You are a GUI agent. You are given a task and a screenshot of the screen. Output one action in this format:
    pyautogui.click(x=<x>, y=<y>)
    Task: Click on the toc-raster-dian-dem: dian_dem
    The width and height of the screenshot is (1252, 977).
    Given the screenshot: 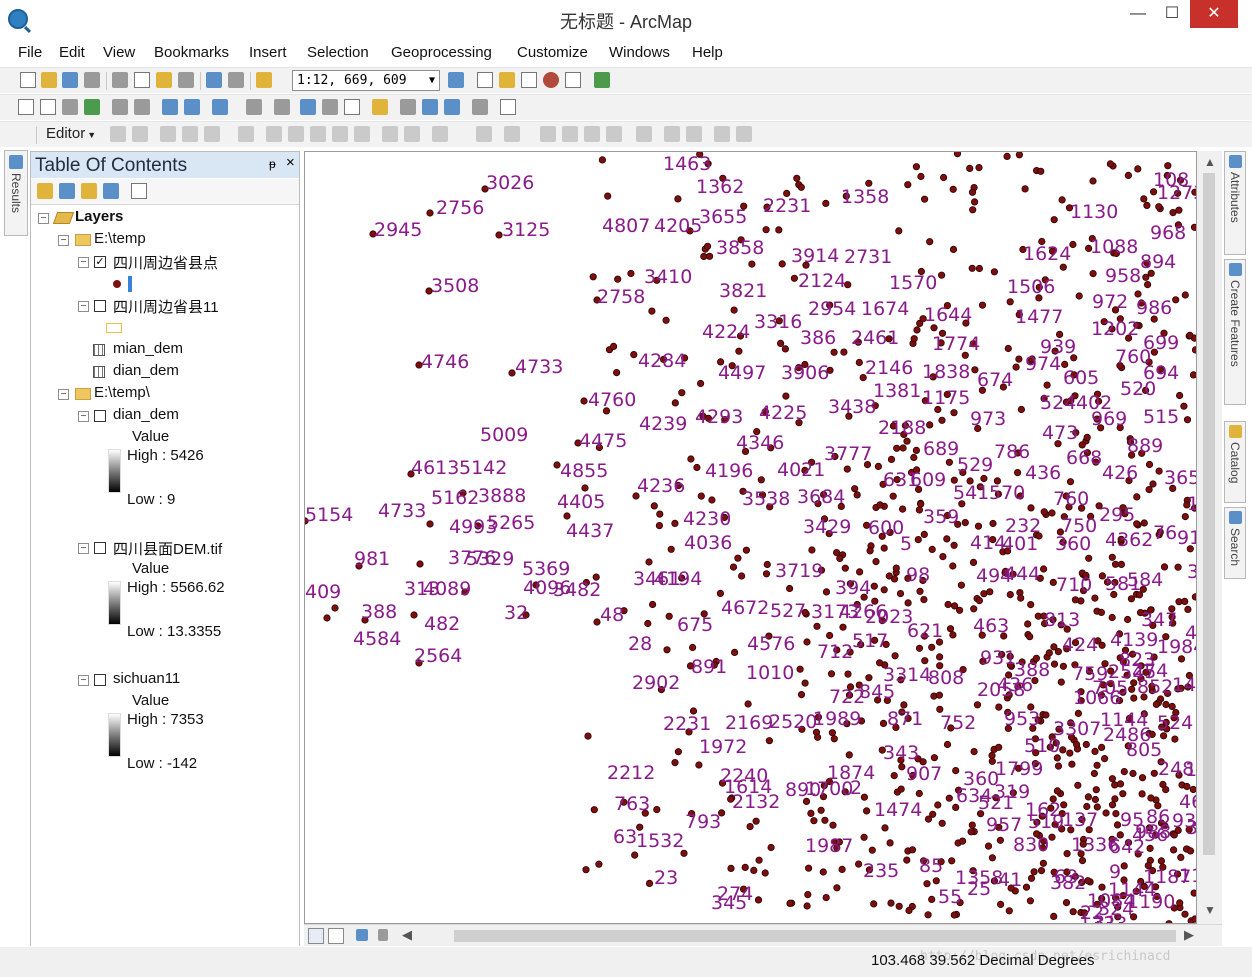 What is the action you would take?
    pyautogui.click(x=146, y=370)
    